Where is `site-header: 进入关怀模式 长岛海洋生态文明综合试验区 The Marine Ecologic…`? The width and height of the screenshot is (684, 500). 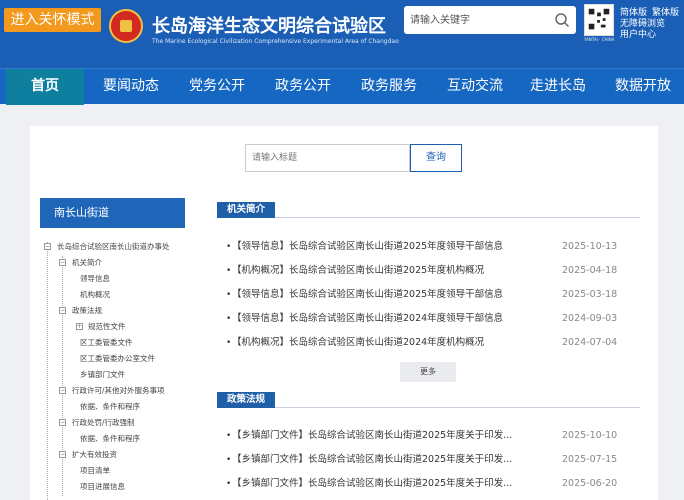 site-header: 进入关怀模式 长岛海洋生态文明综合试验区 The Marine Ecologic… is located at coordinates (342, 34).